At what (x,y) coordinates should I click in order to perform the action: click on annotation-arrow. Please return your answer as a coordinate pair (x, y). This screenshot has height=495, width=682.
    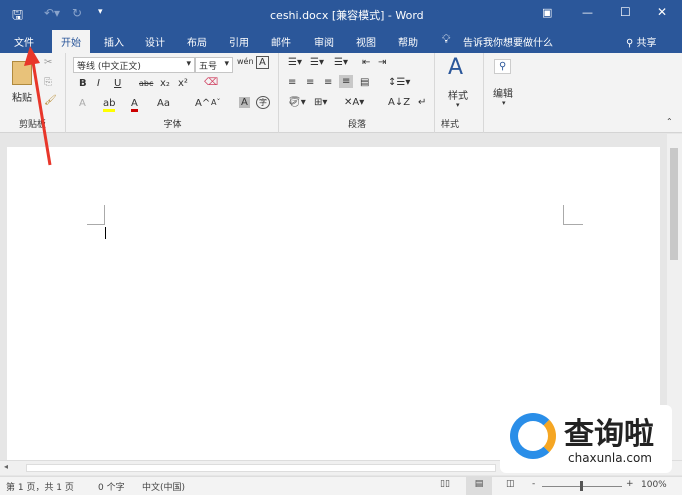
    Looking at the image, I should click on (38, 106).